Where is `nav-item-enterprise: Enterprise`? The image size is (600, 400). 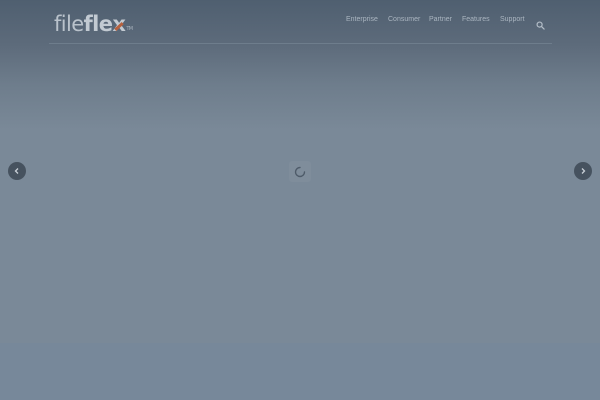 nav-item-enterprise: Enterprise is located at coordinates (362, 19).